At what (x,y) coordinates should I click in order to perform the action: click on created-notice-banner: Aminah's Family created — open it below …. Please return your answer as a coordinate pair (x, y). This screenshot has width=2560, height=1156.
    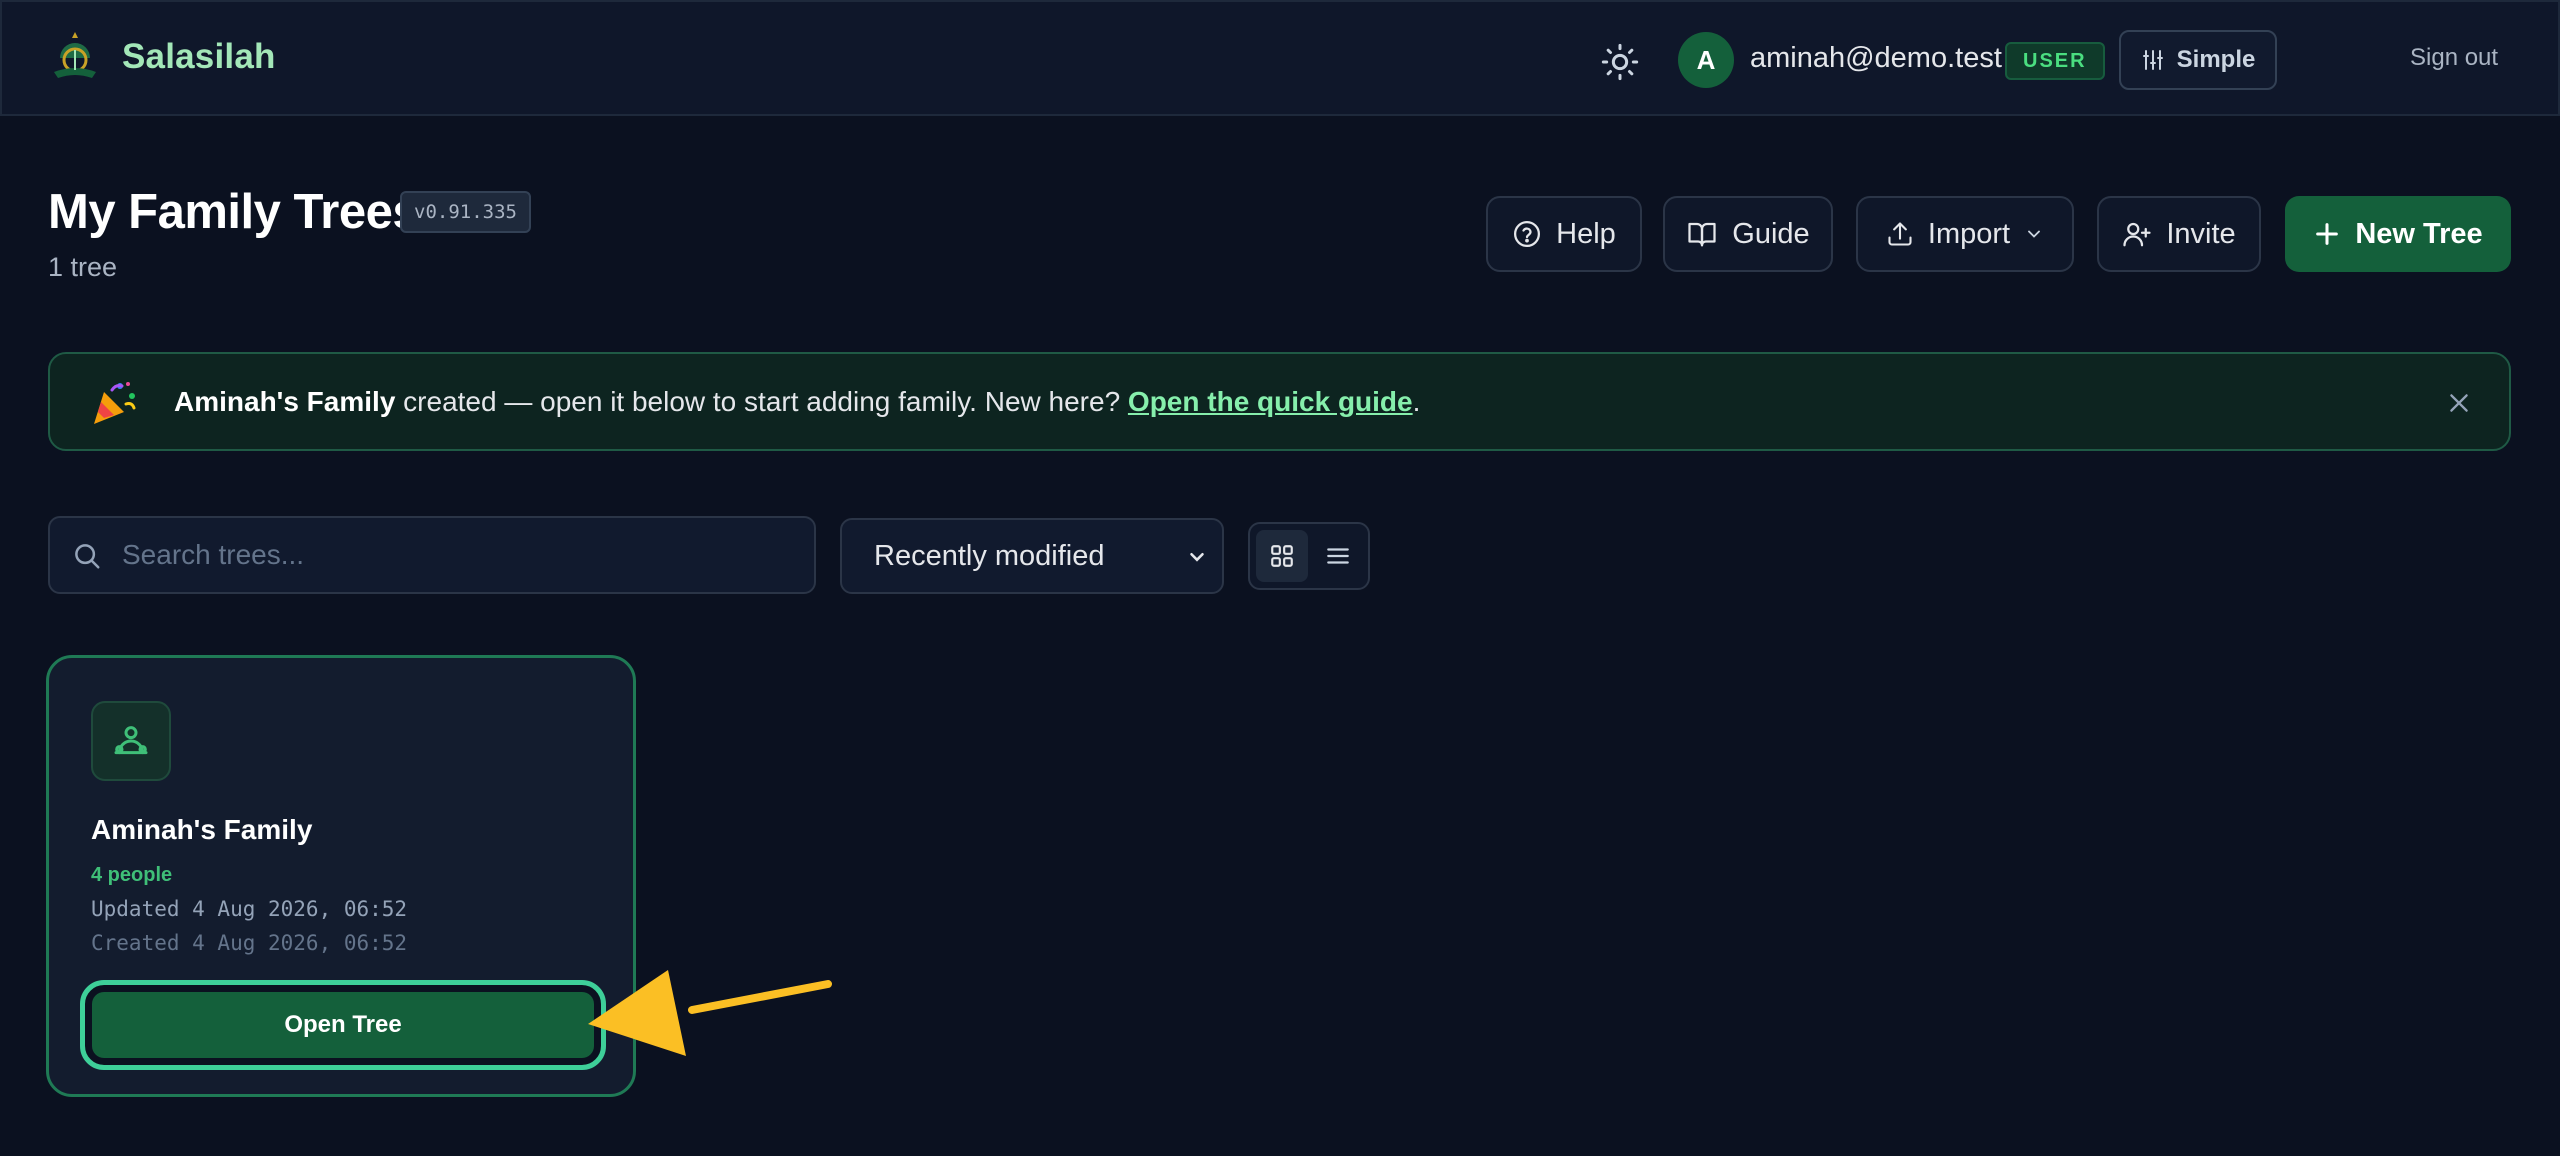
    Looking at the image, I should click on (1279, 401).